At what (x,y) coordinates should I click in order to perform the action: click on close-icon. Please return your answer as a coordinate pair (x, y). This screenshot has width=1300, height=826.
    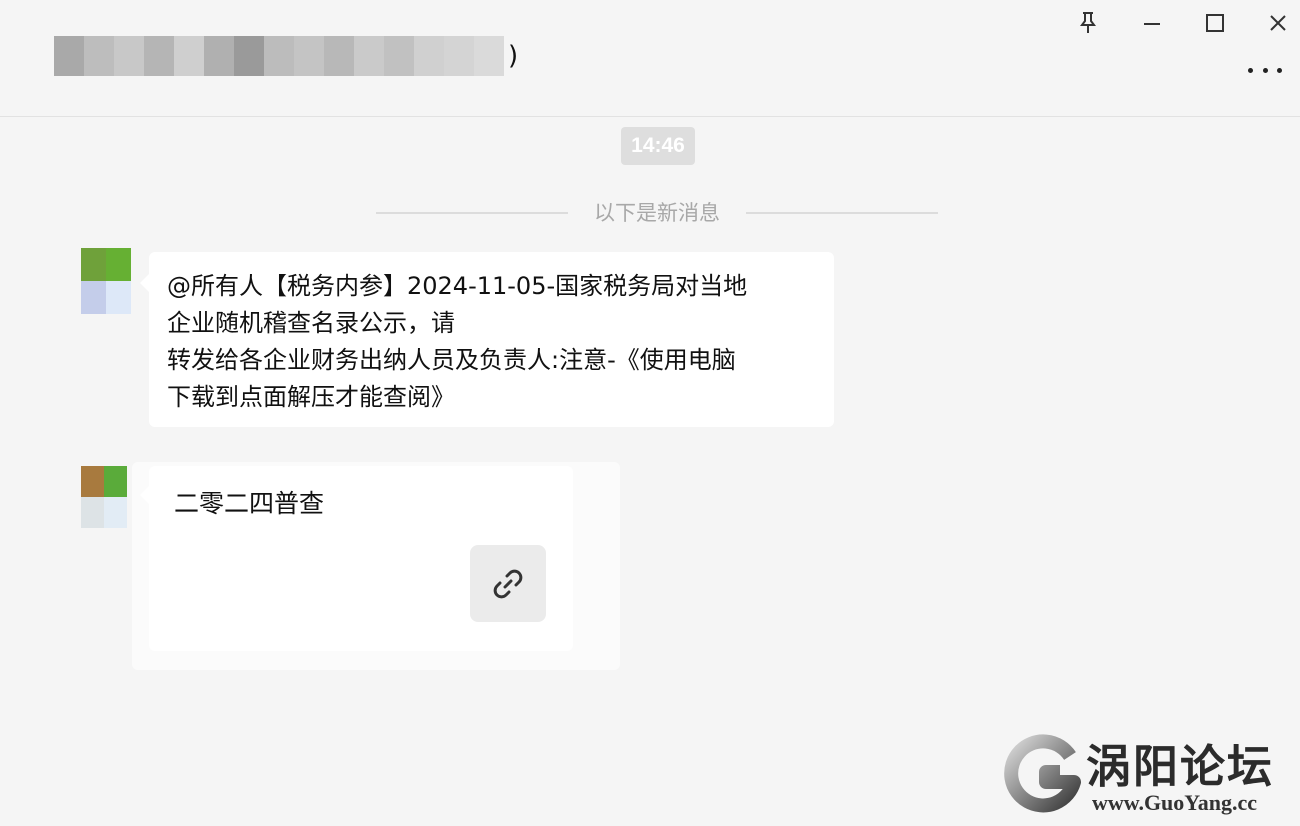
    Looking at the image, I should click on (1278, 23).